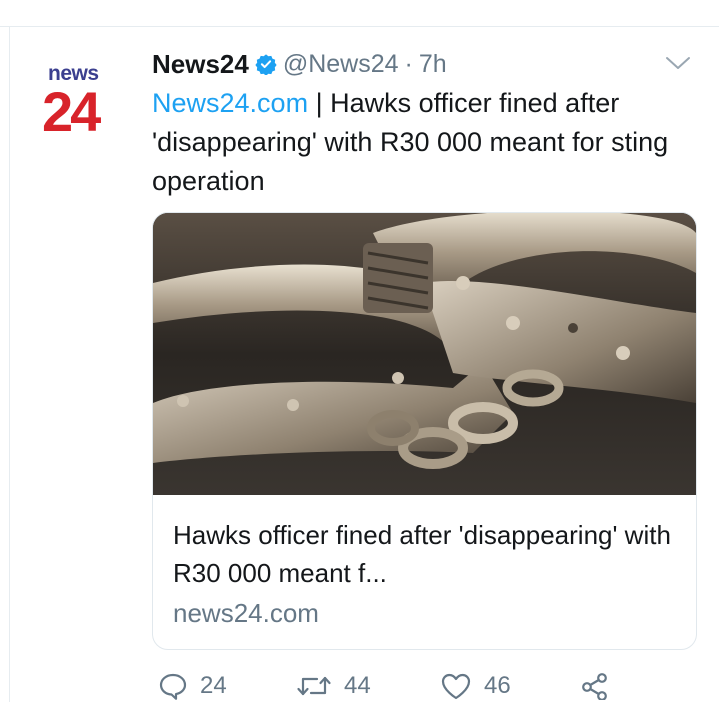 Image resolution: width=719 pixels, height=702 pixels. What do you see at coordinates (200, 64) in the screenshot?
I see `author-name: News24` at bounding box center [200, 64].